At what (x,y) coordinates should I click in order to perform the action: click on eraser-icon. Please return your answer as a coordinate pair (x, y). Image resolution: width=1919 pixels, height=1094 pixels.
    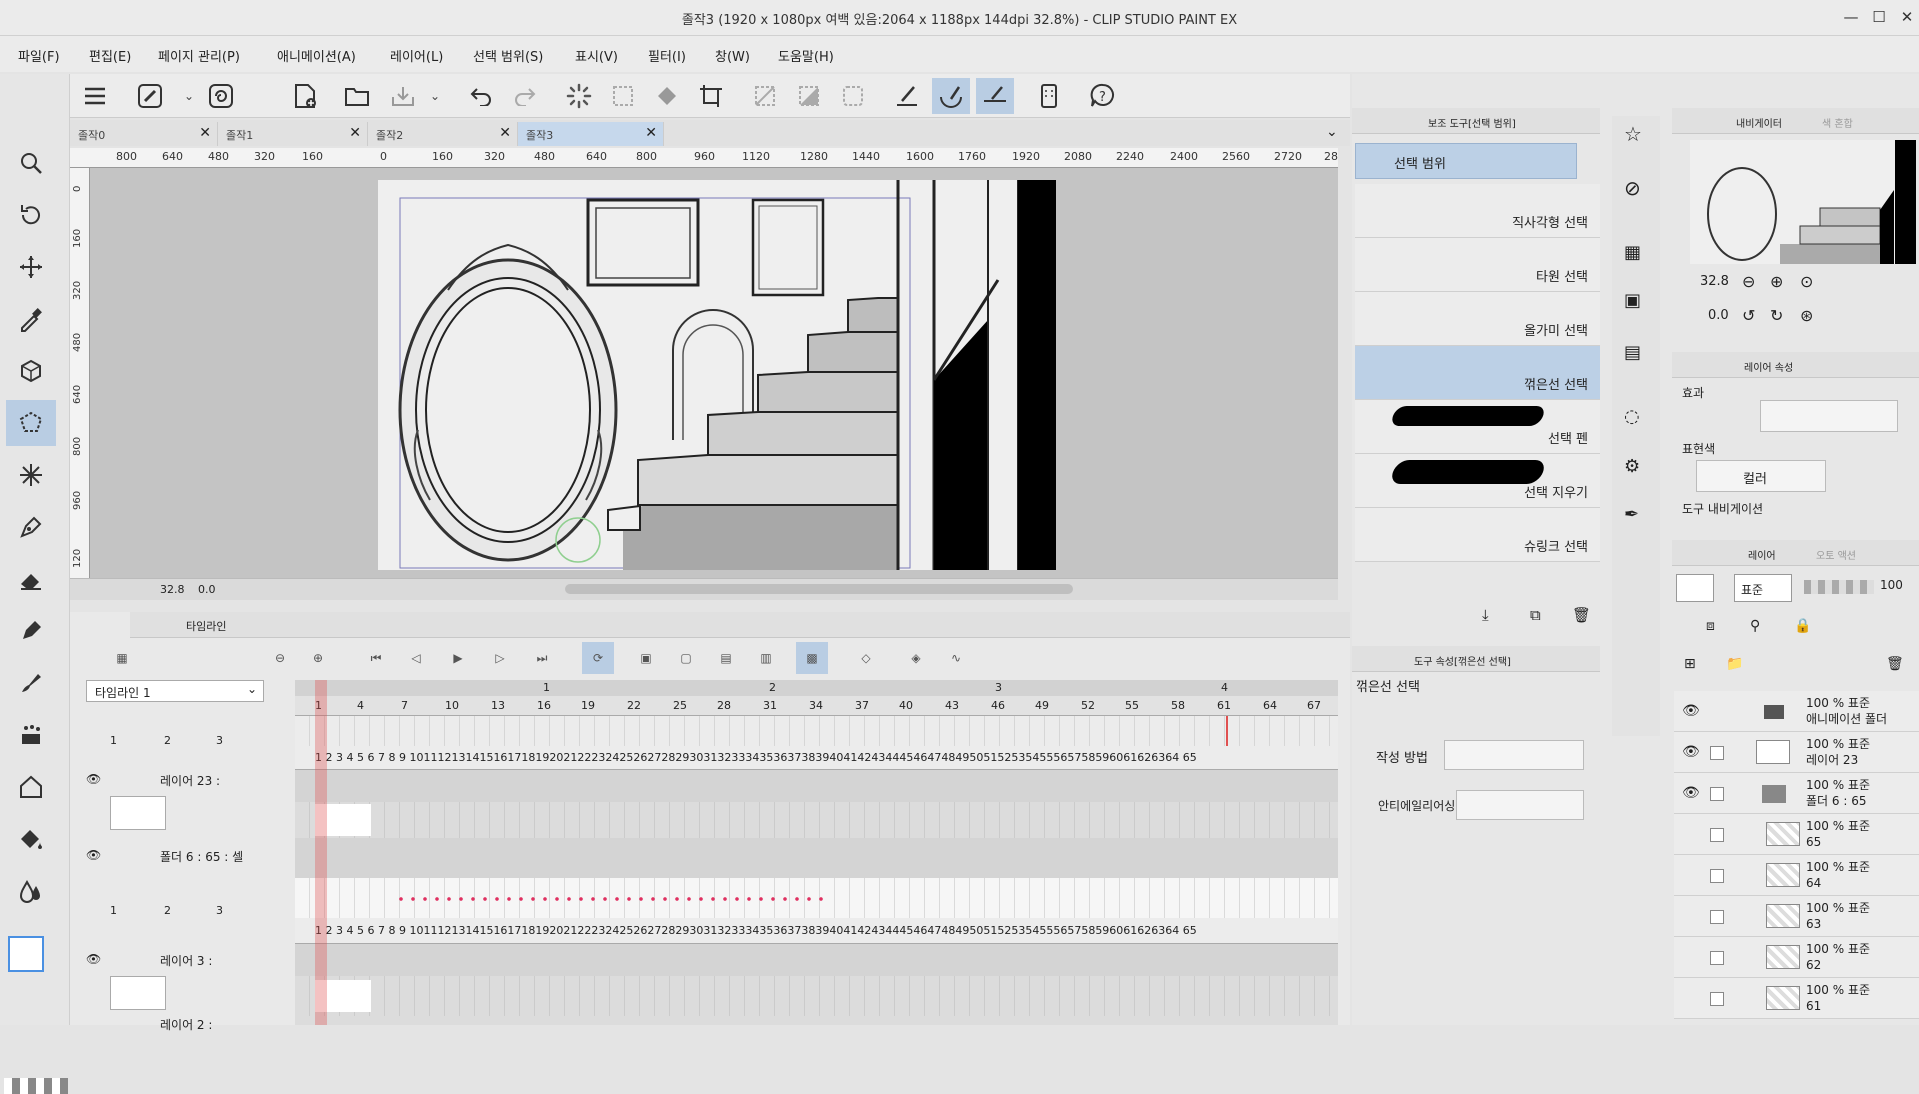
    Looking at the image, I should click on (31, 579).